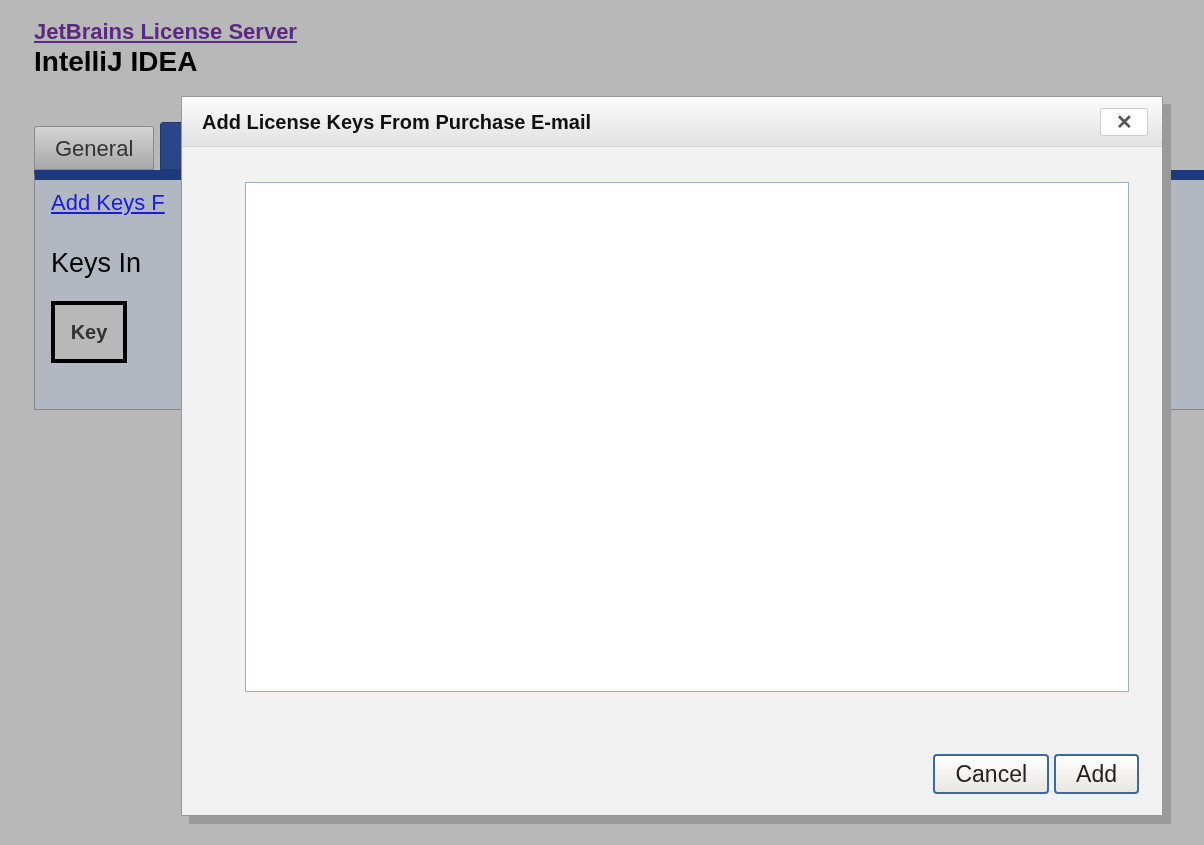  What do you see at coordinates (116, 62) in the screenshot?
I see `page-title: IntelliJ IDEA` at bounding box center [116, 62].